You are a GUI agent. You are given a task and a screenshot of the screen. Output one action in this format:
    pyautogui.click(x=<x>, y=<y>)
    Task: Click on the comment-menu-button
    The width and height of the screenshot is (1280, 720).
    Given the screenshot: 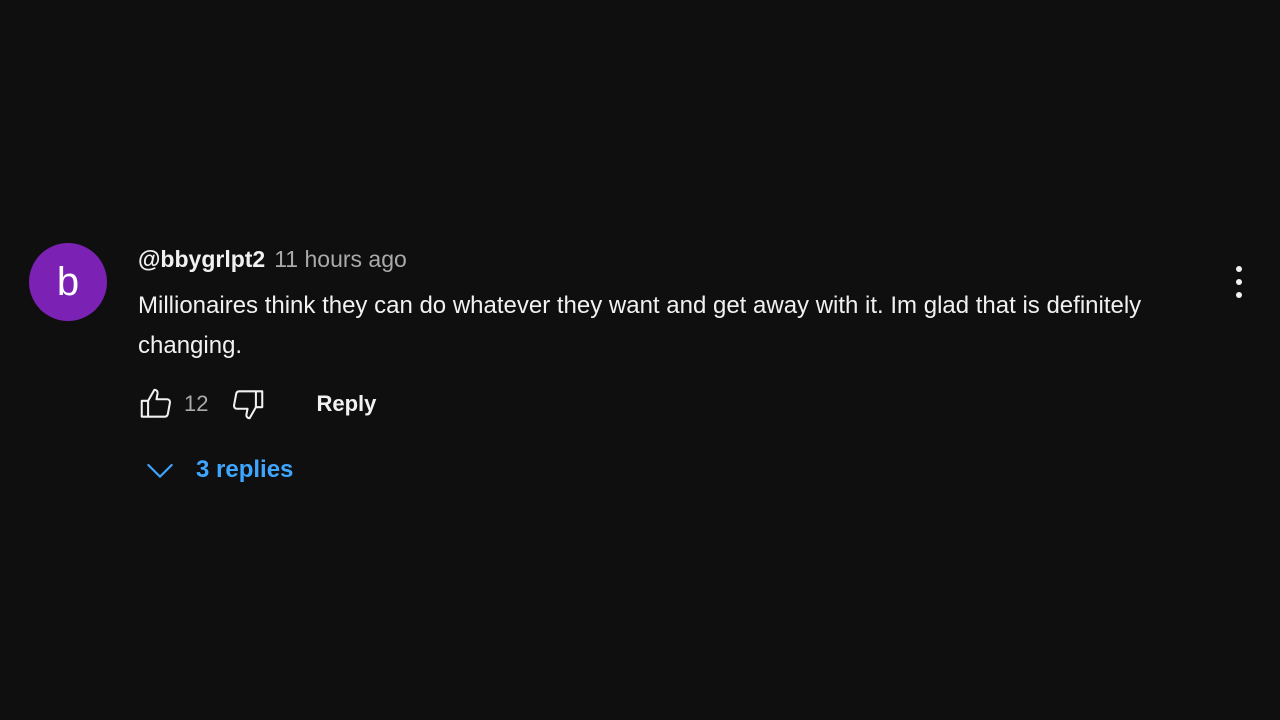 What is the action you would take?
    pyautogui.click(x=1239, y=282)
    